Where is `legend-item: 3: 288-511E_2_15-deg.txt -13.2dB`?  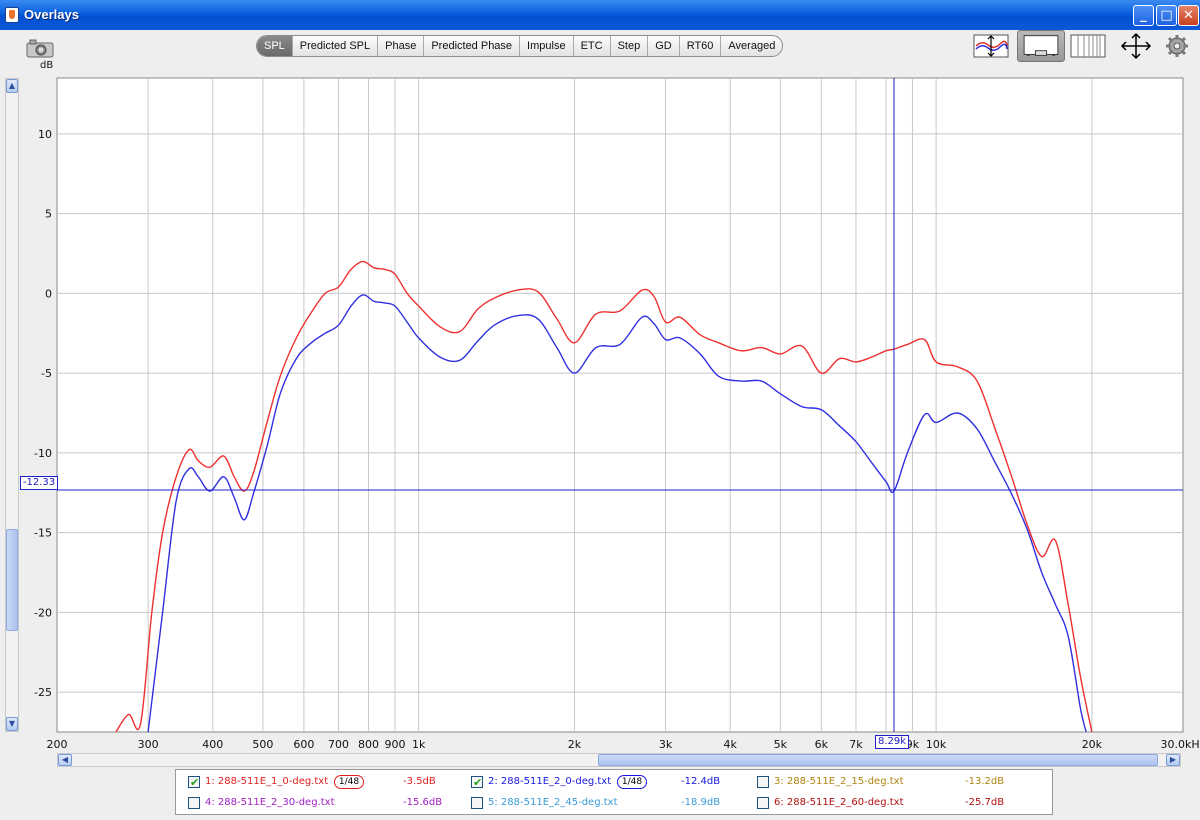 legend-item: 3: 288-511E_2_15-deg.txt -13.2dB is located at coordinates (902, 782).